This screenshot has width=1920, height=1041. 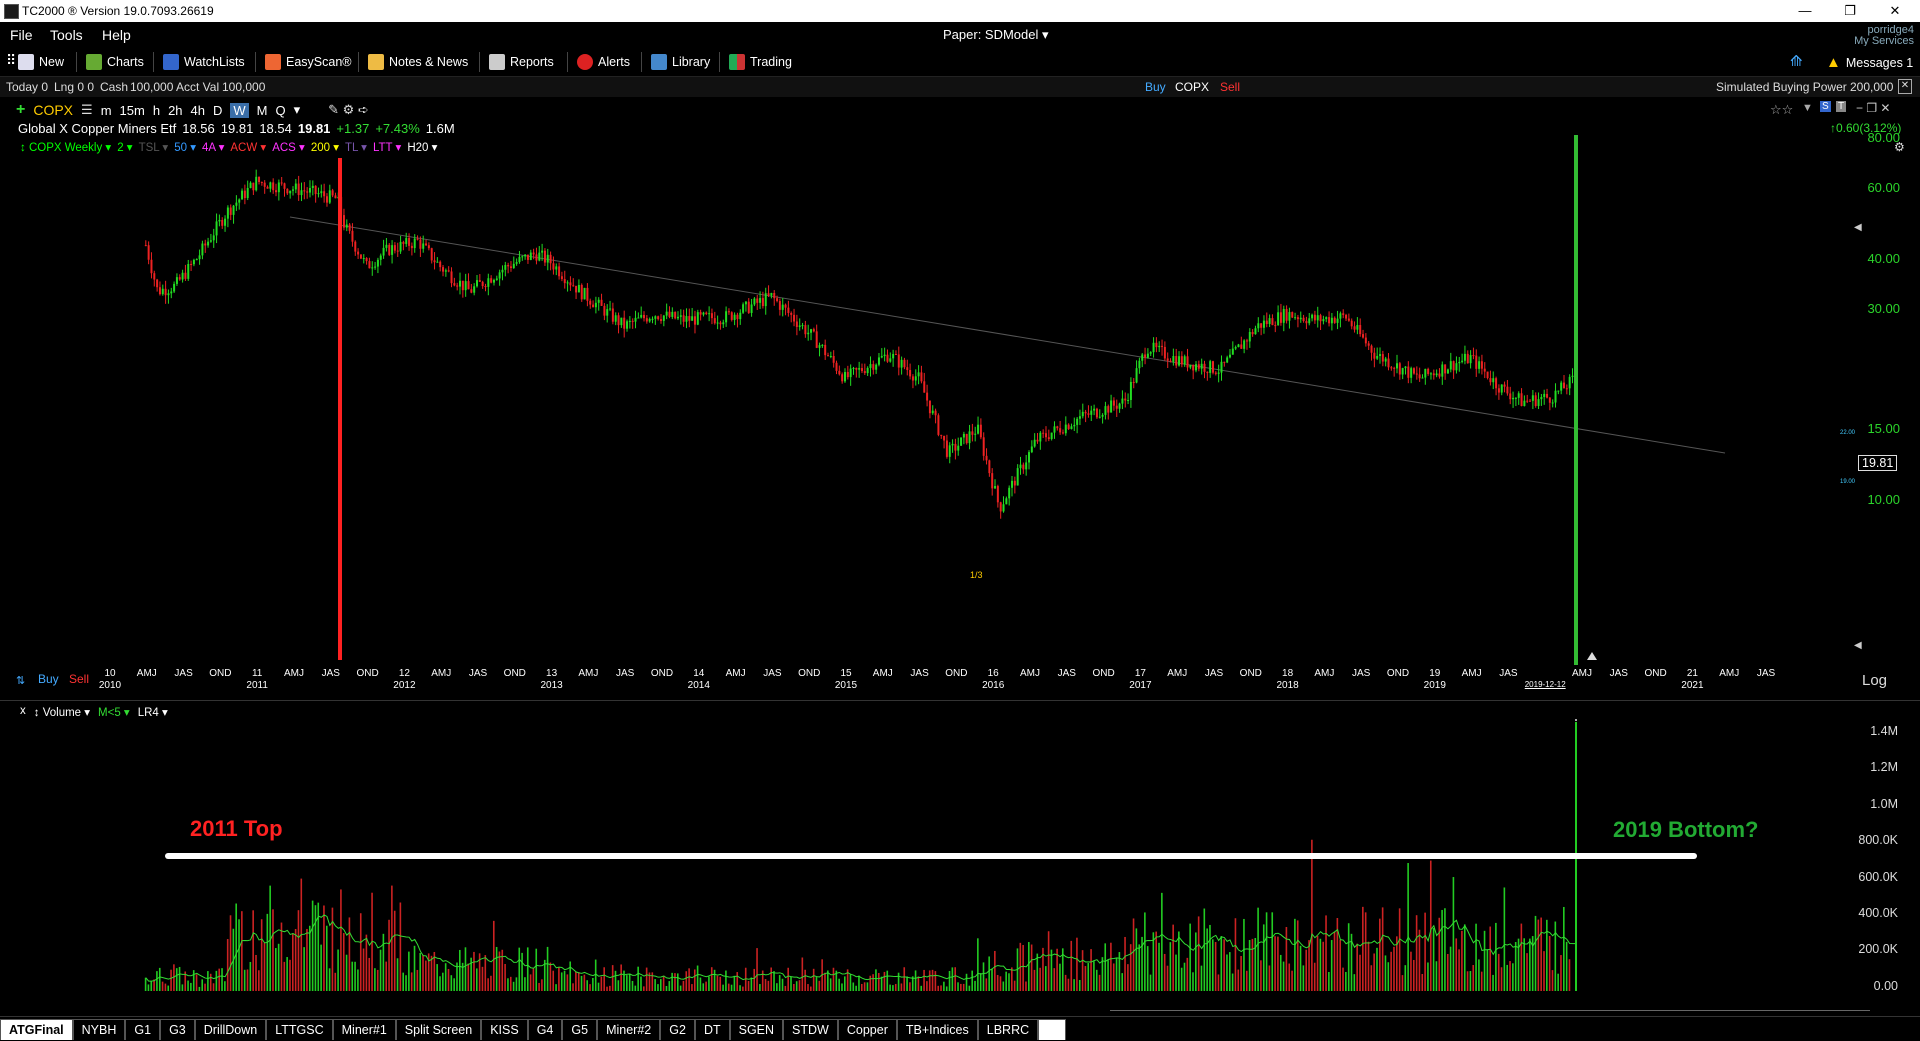 What do you see at coordinates (262, 110) in the screenshot?
I see `timeframe-m-monthly: M` at bounding box center [262, 110].